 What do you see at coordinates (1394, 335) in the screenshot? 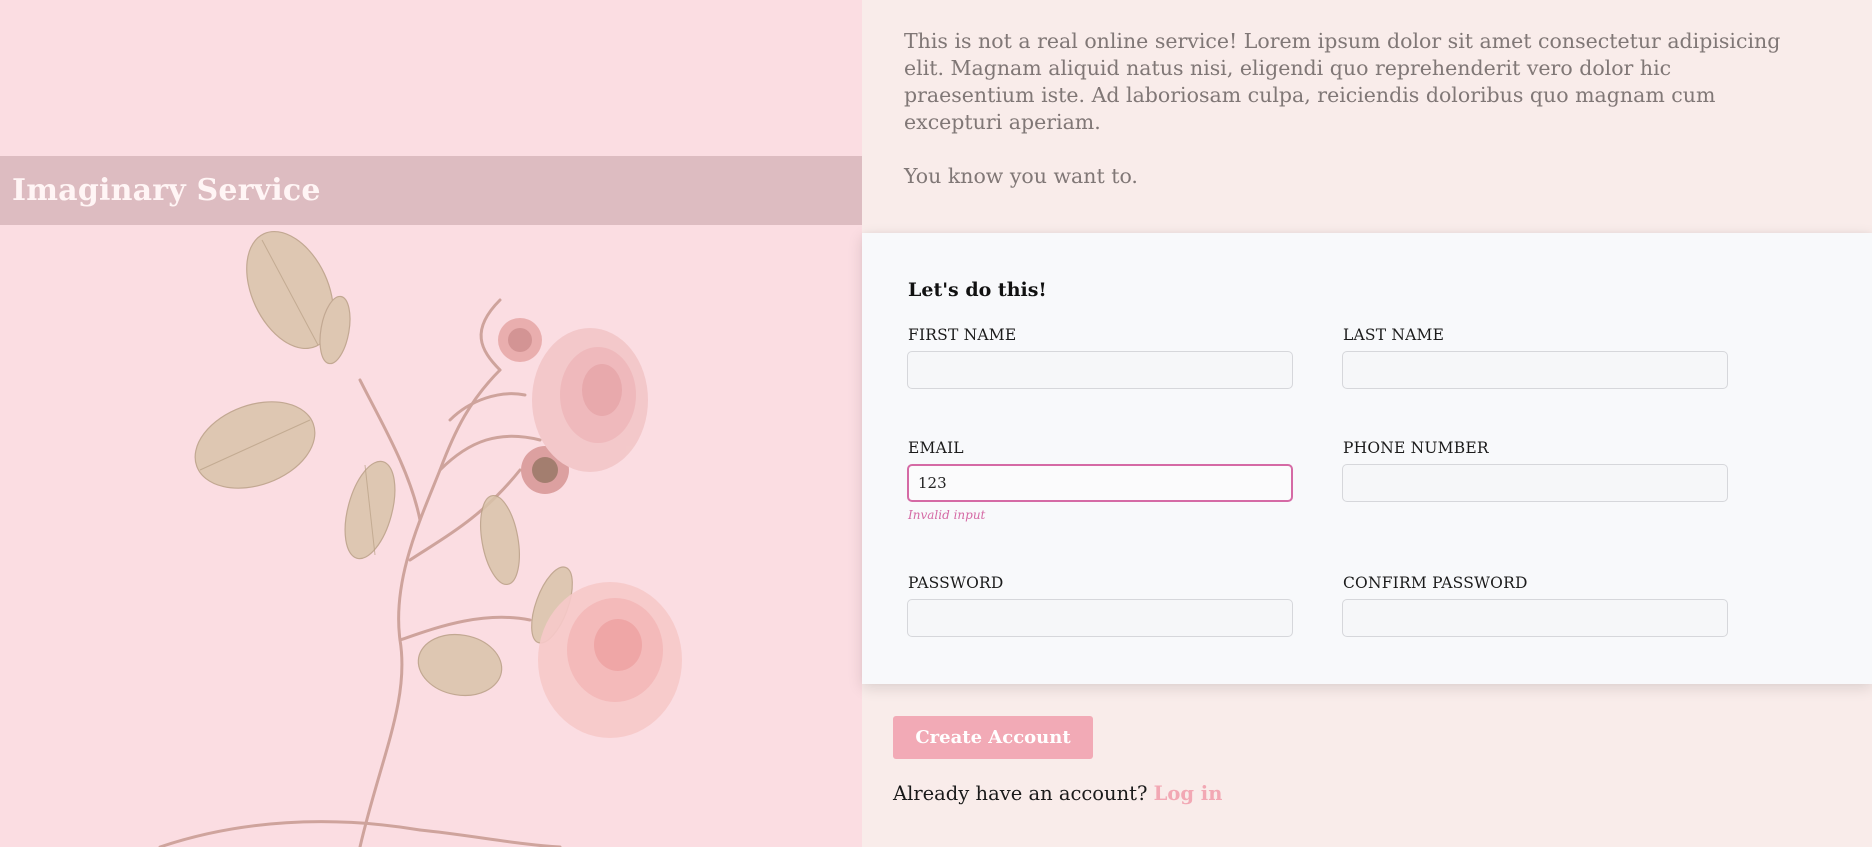
I see `last-name-label: LAST NAME` at bounding box center [1394, 335].